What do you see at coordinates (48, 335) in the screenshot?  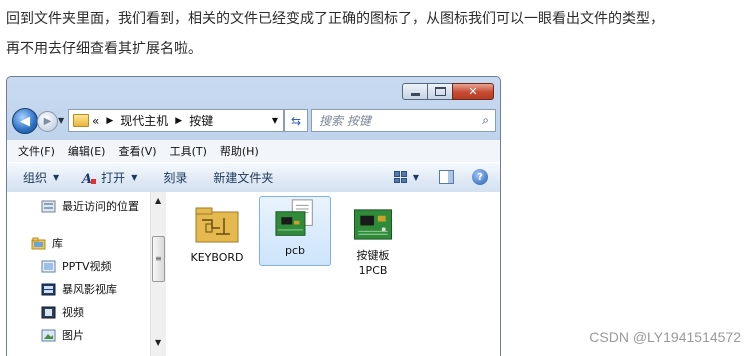 I see `picture-icon` at bounding box center [48, 335].